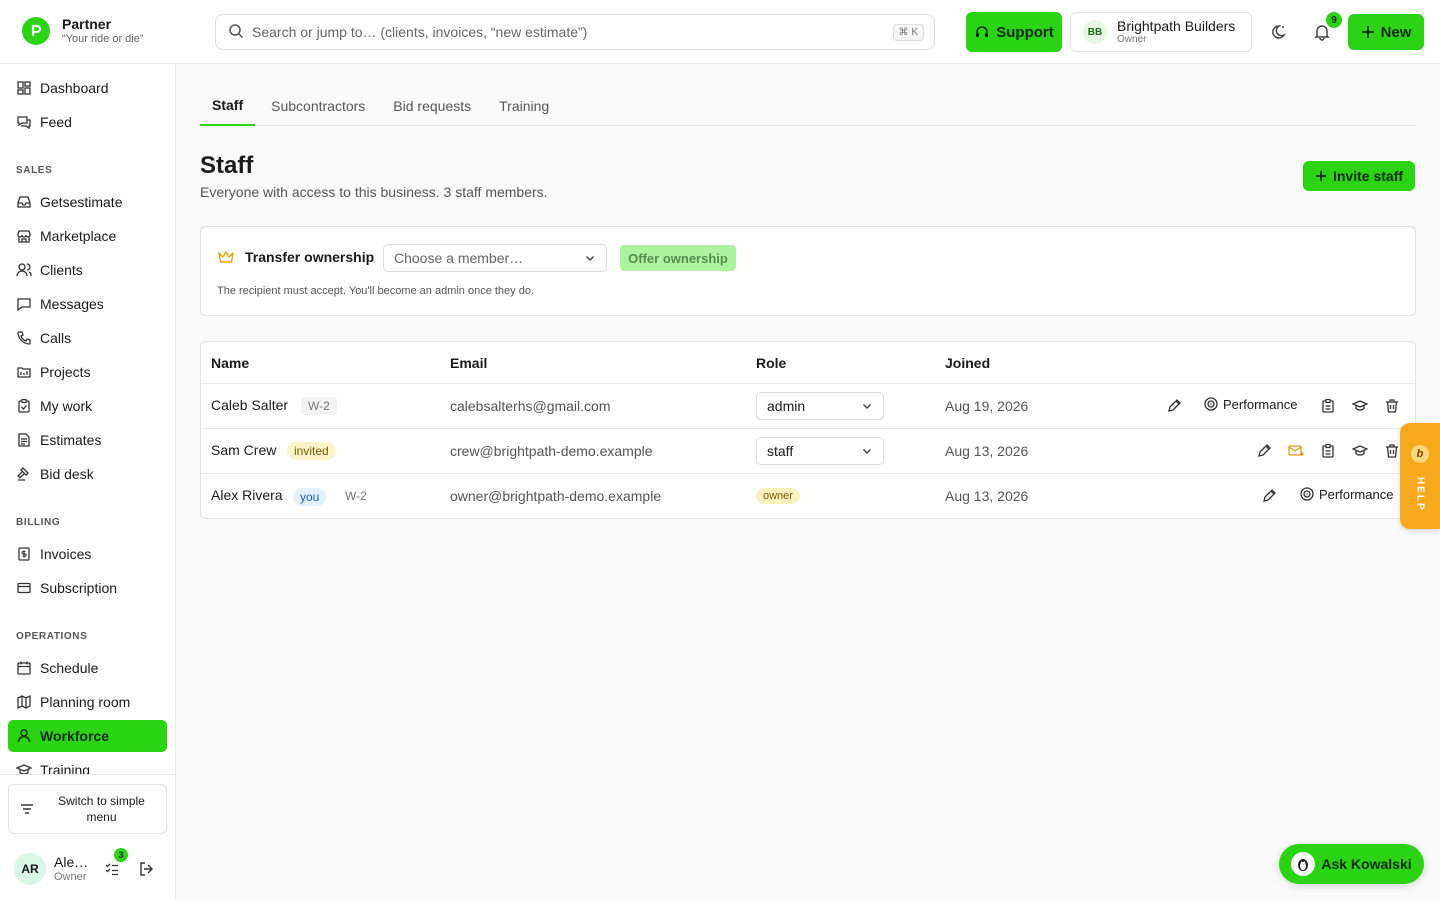 The image size is (1440, 900). I want to click on tab-staff: Staff, so click(228, 106).